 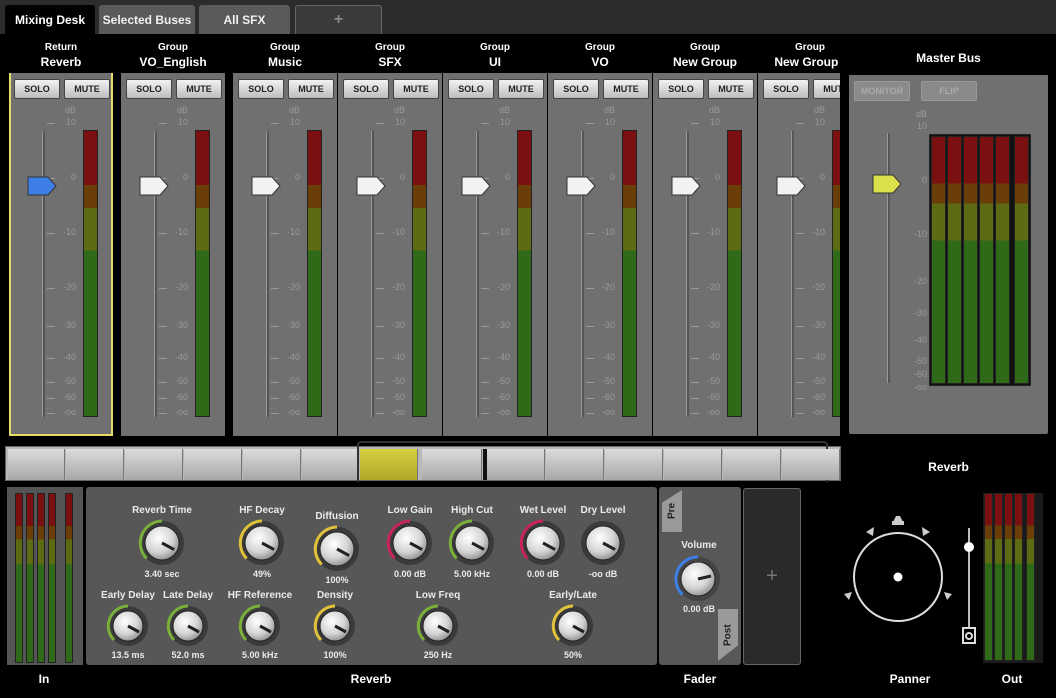 What do you see at coordinates (69, 578) in the screenshot?
I see `input-meter-bar` at bounding box center [69, 578].